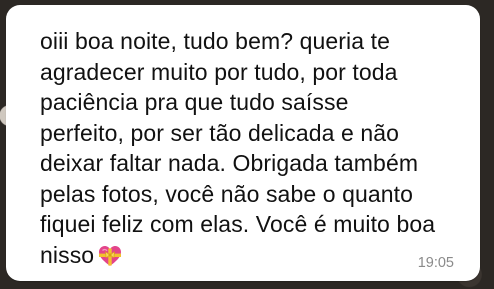  I want to click on message-line: deixar faltar nada. Obrigada também, so click(229, 163).